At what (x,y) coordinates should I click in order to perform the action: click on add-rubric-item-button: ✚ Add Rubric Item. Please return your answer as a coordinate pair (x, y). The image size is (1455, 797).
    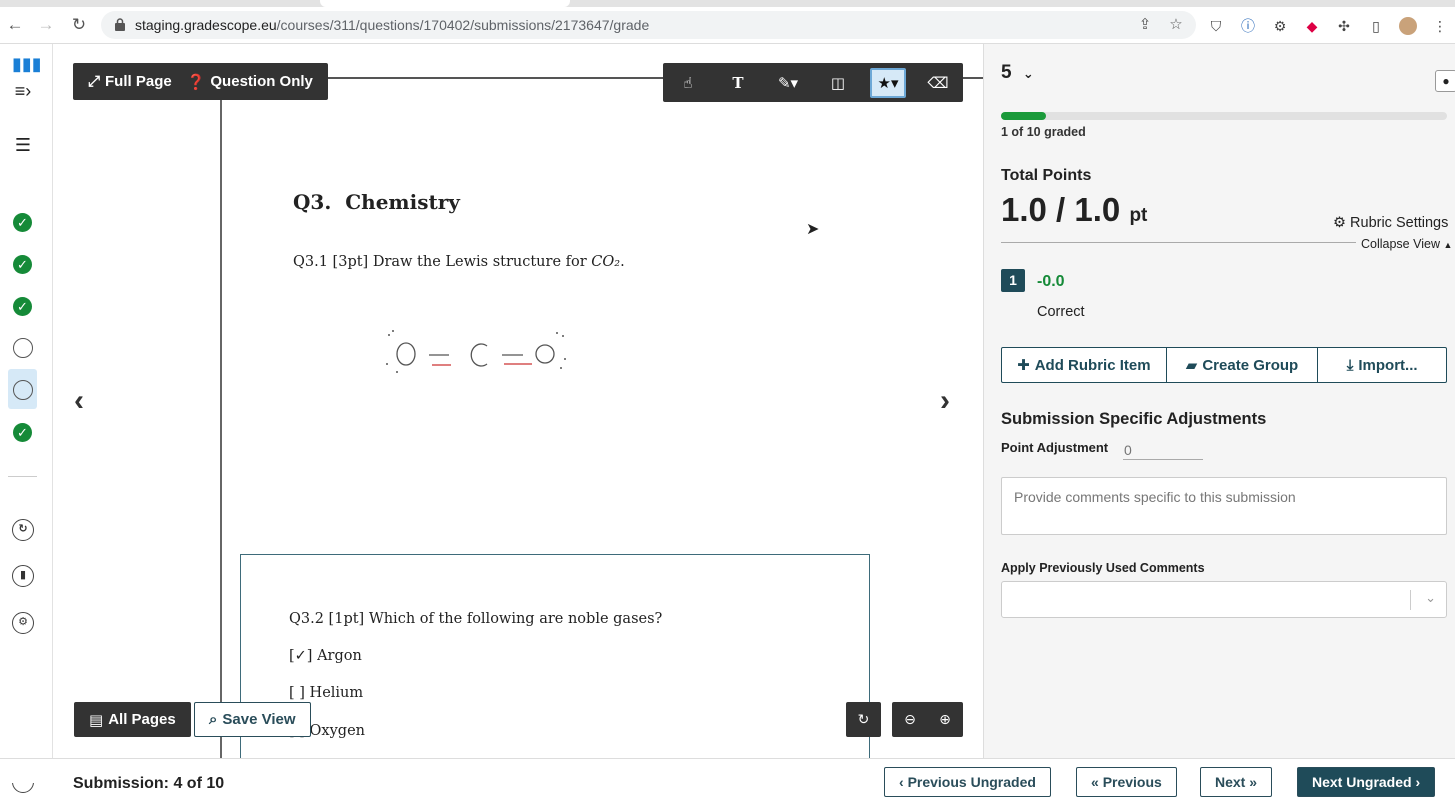
    Looking at the image, I should click on (1084, 365).